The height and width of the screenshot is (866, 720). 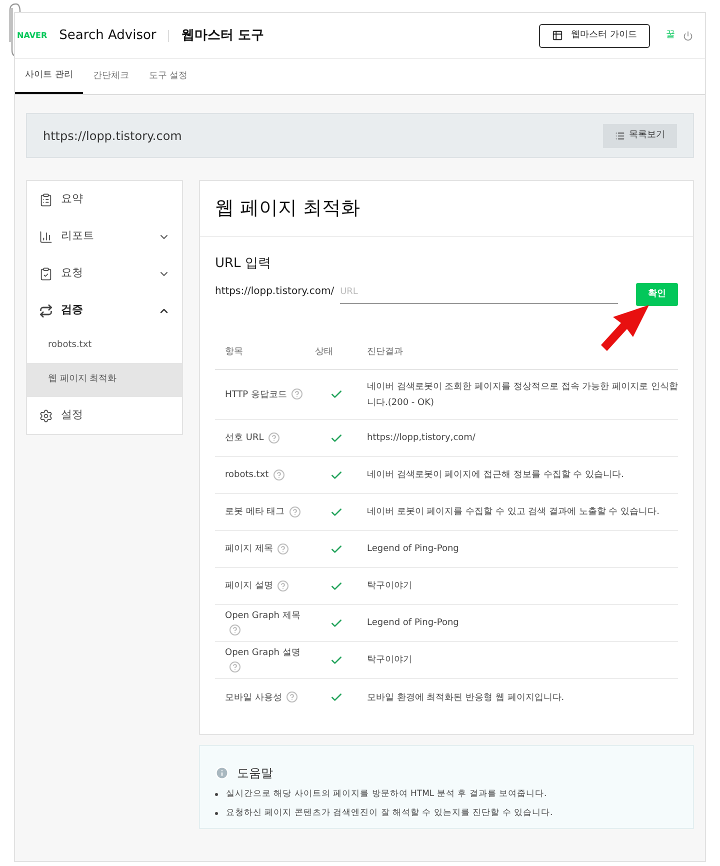 What do you see at coordinates (46, 237) in the screenshot?
I see `bar-chart-icon` at bounding box center [46, 237].